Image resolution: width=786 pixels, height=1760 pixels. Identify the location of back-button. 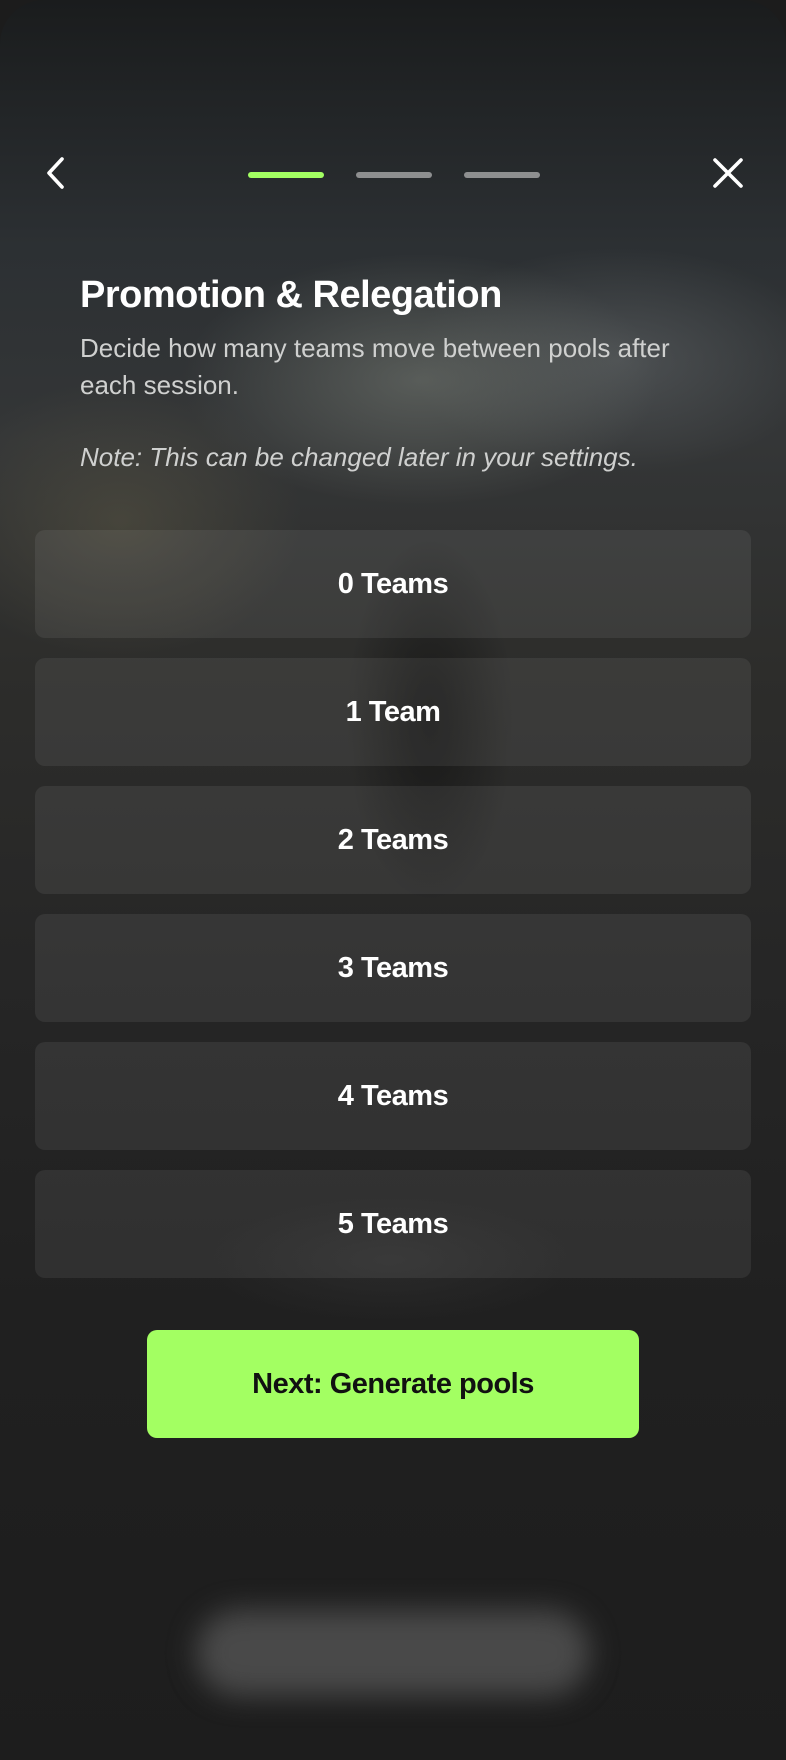
(56, 173).